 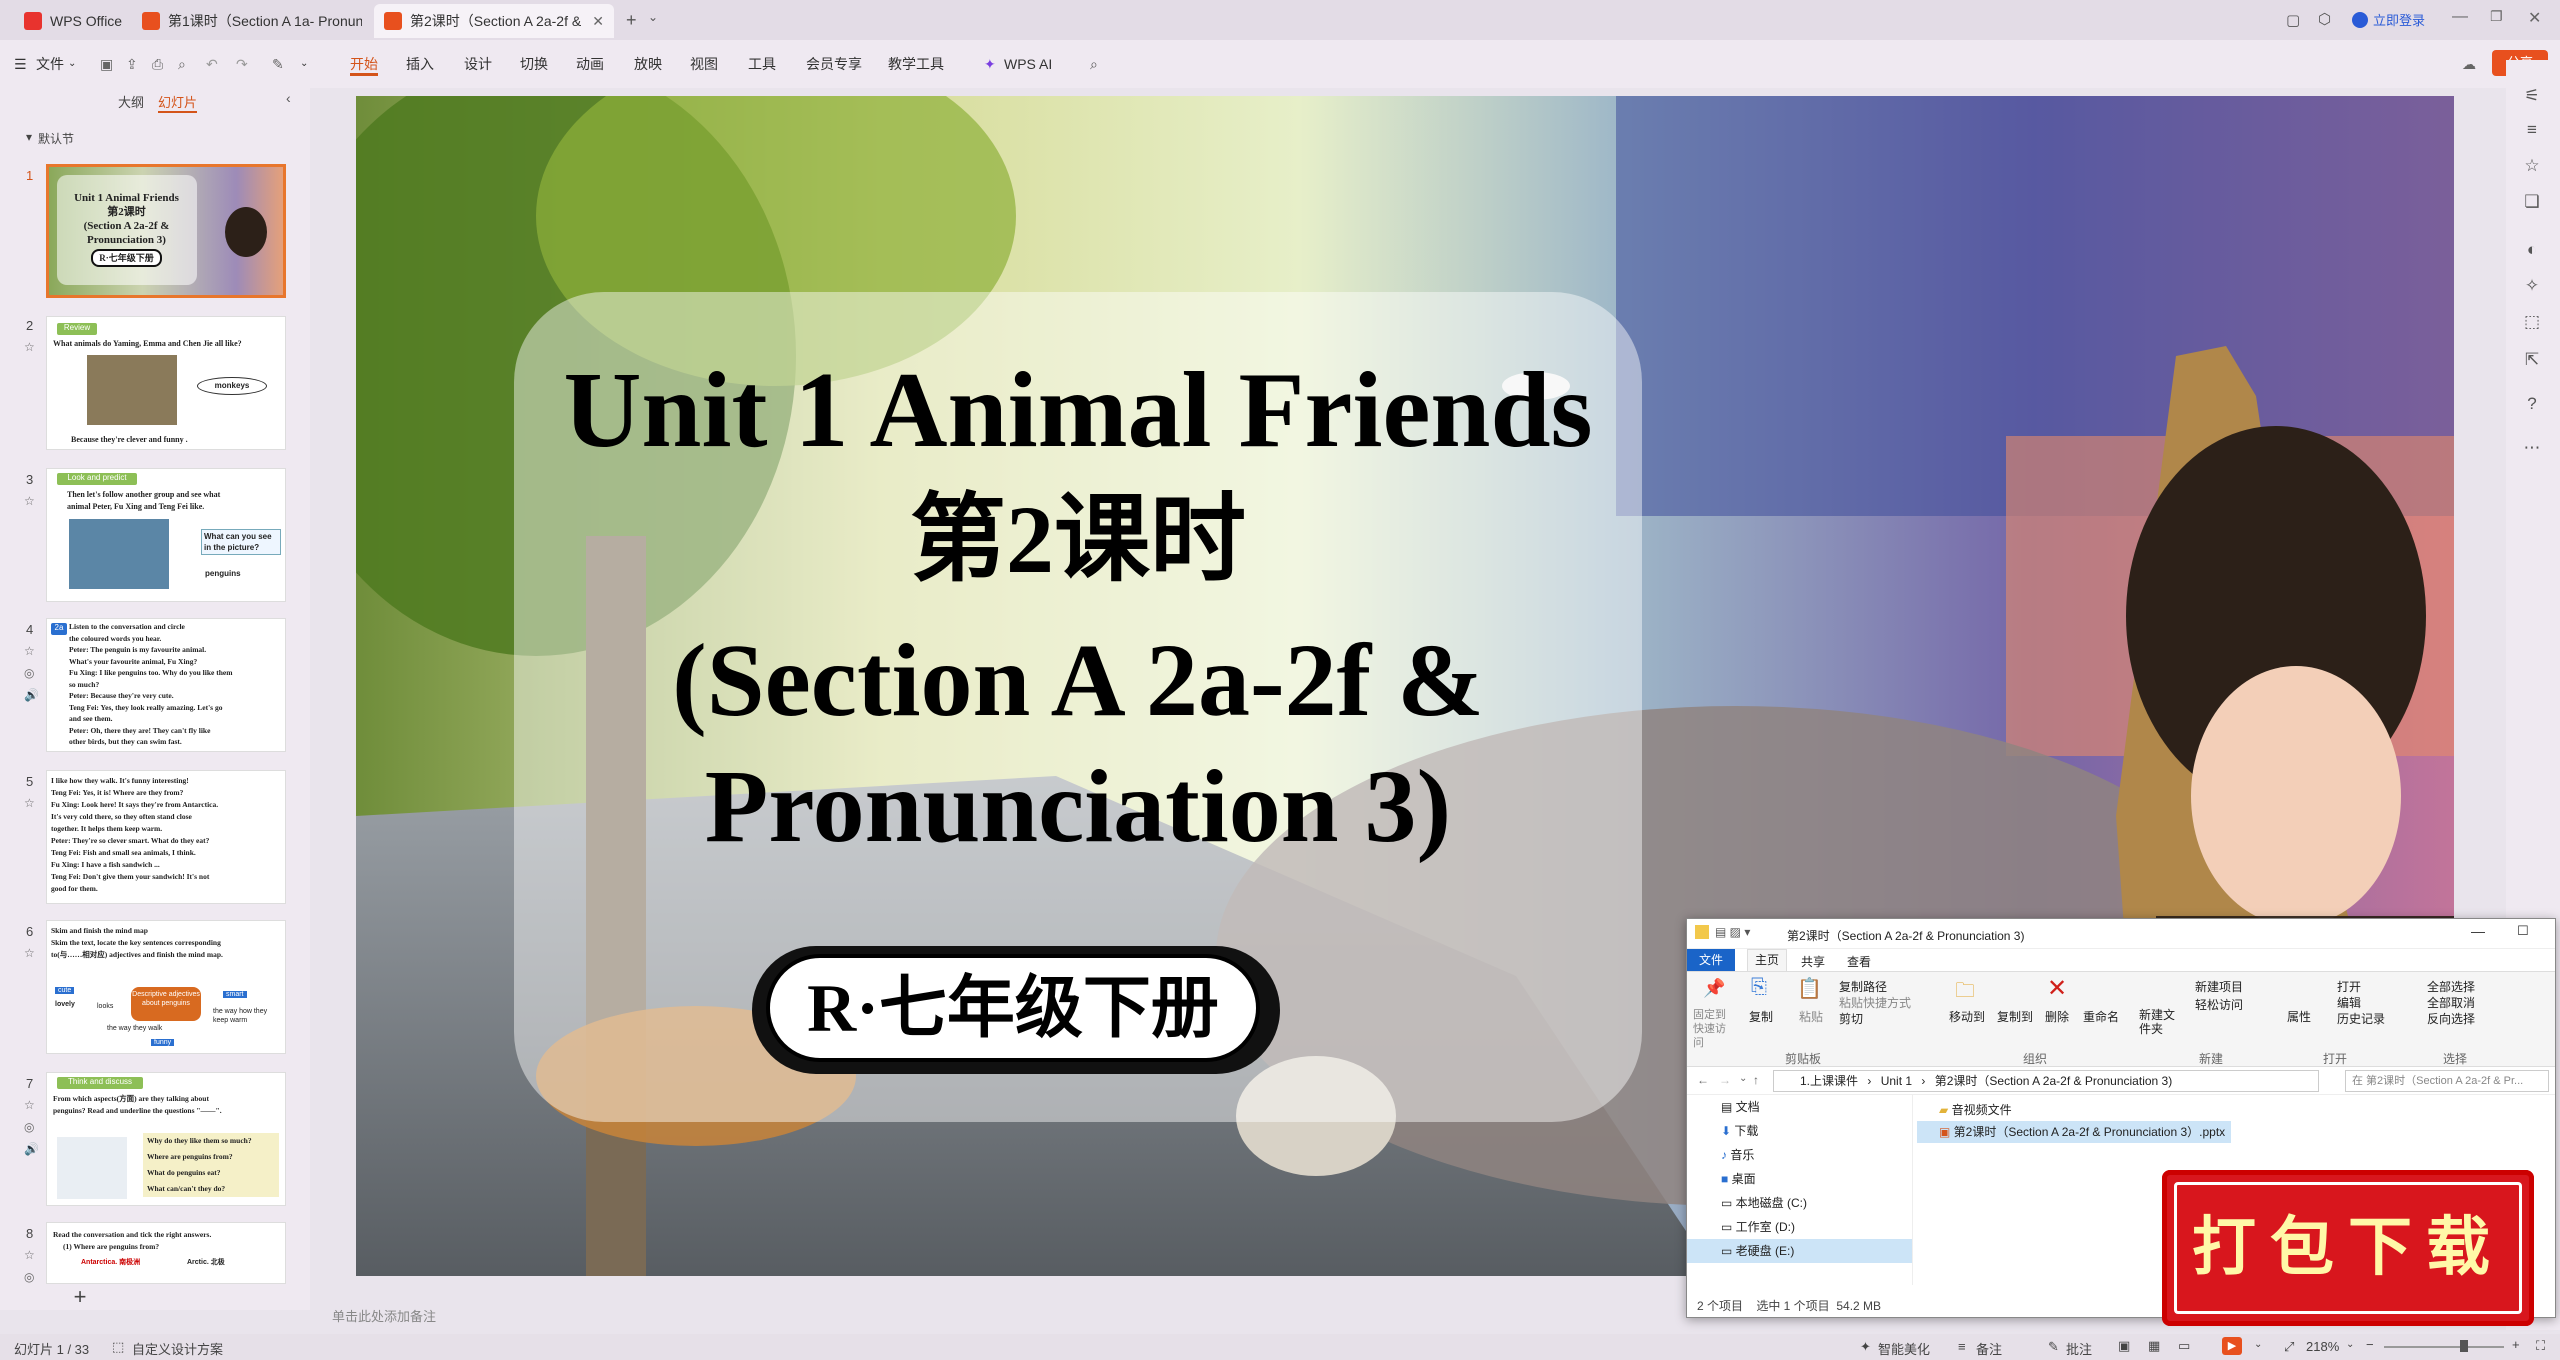 I want to click on ribbon-tab-home: 主页, so click(x=1767, y=960).